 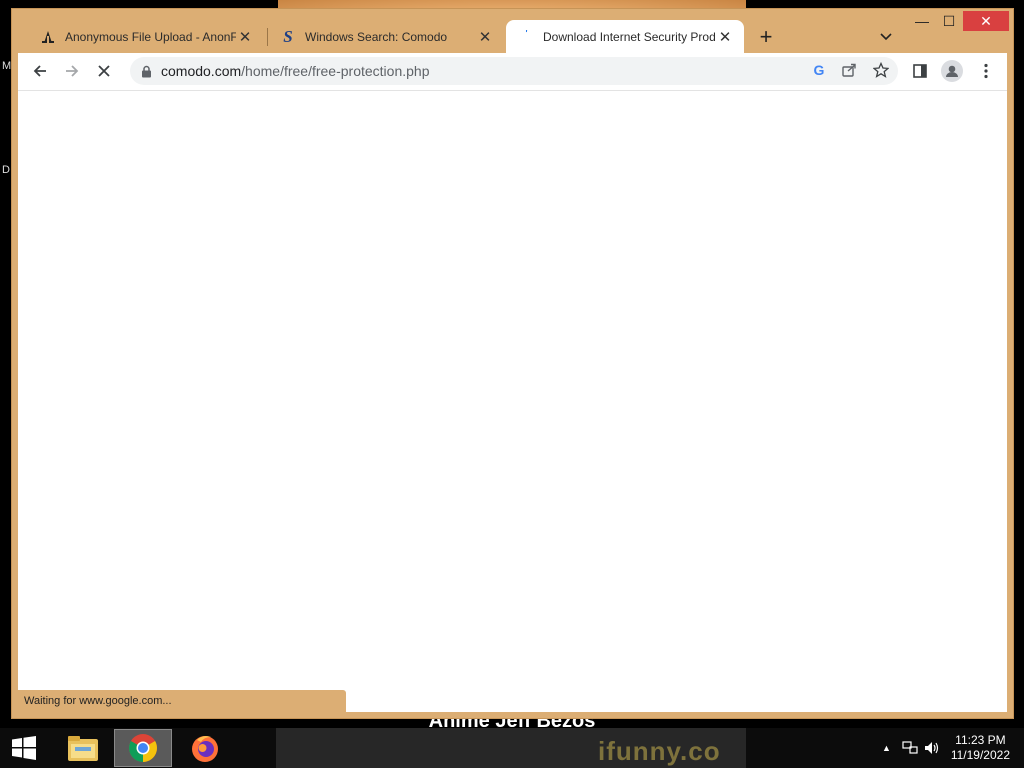 What do you see at coordinates (150, 36) in the screenshot?
I see `tab-title: Anonymous File Upload - AnonFiles` at bounding box center [150, 36].